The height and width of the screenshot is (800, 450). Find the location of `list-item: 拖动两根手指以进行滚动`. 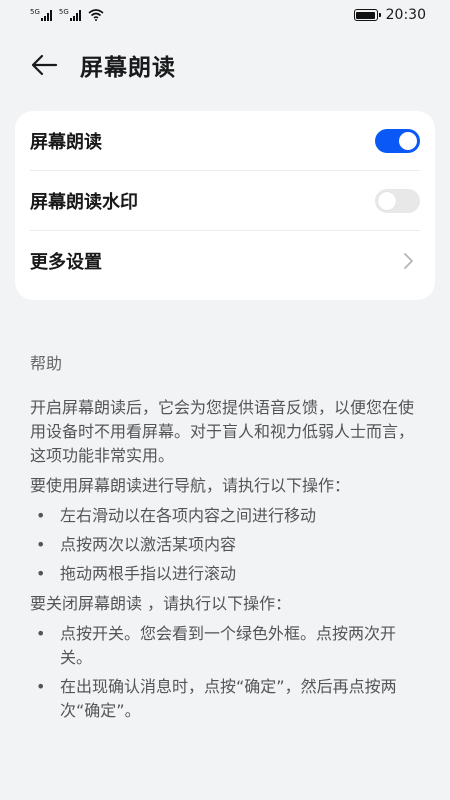

list-item: 拖动两根手指以进行滚动 is located at coordinates (226, 574).